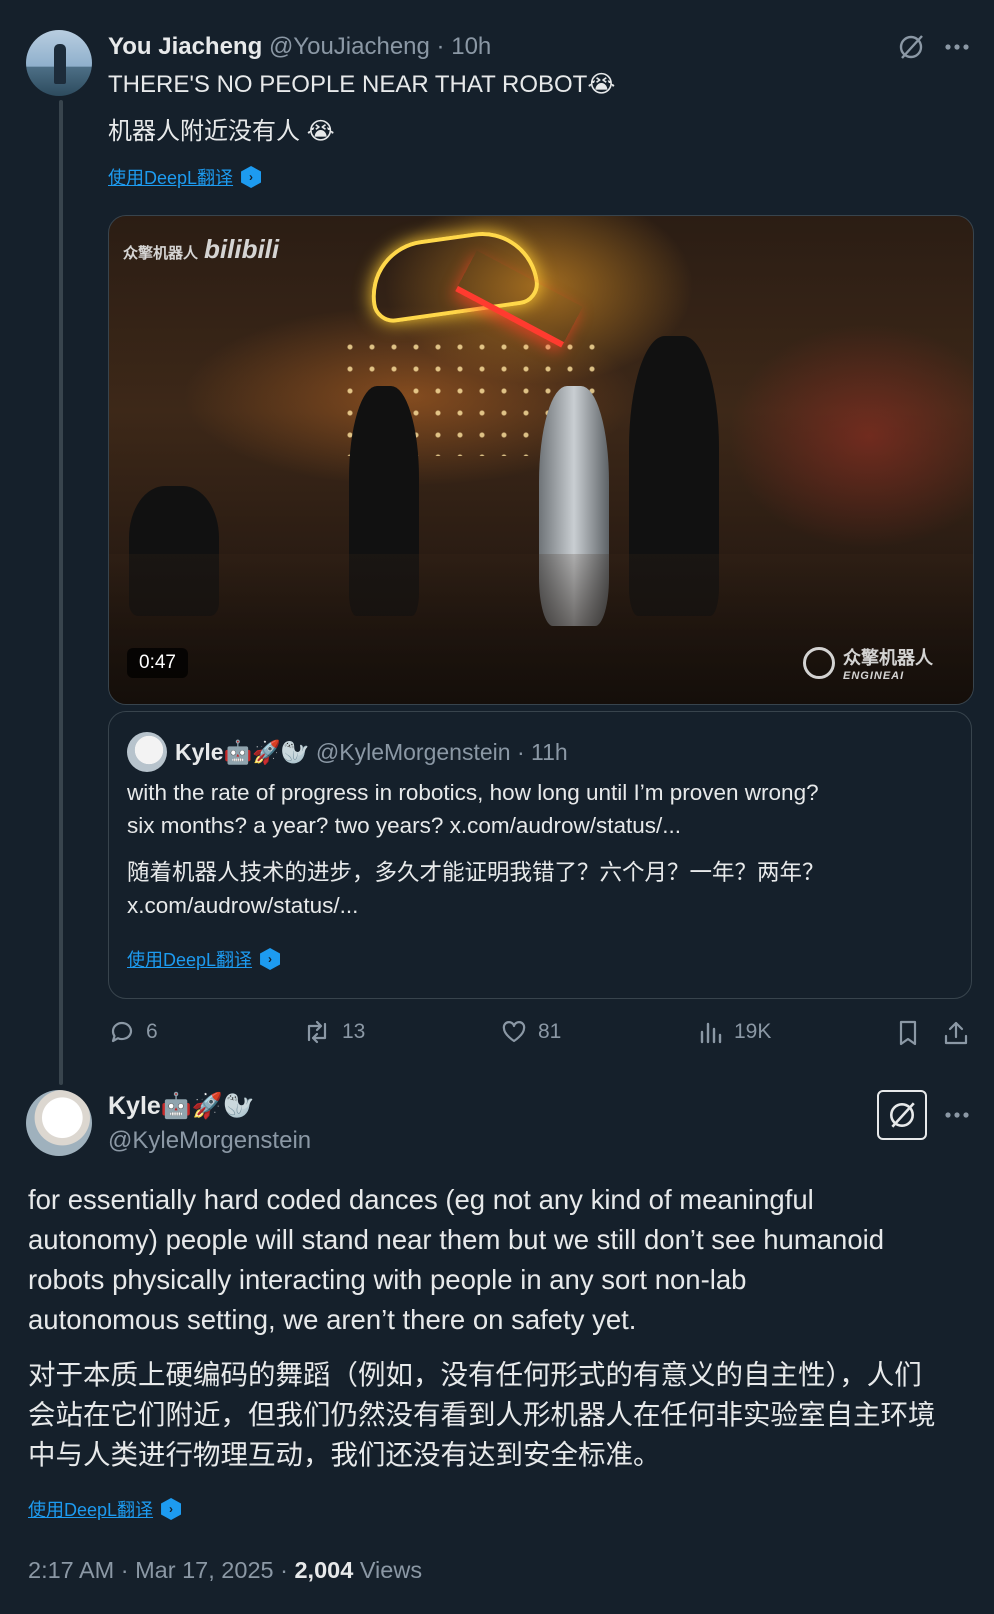 This screenshot has height=1614, width=994. I want to click on quoted-translate-link: 使用DeepL翻译, so click(189, 959).